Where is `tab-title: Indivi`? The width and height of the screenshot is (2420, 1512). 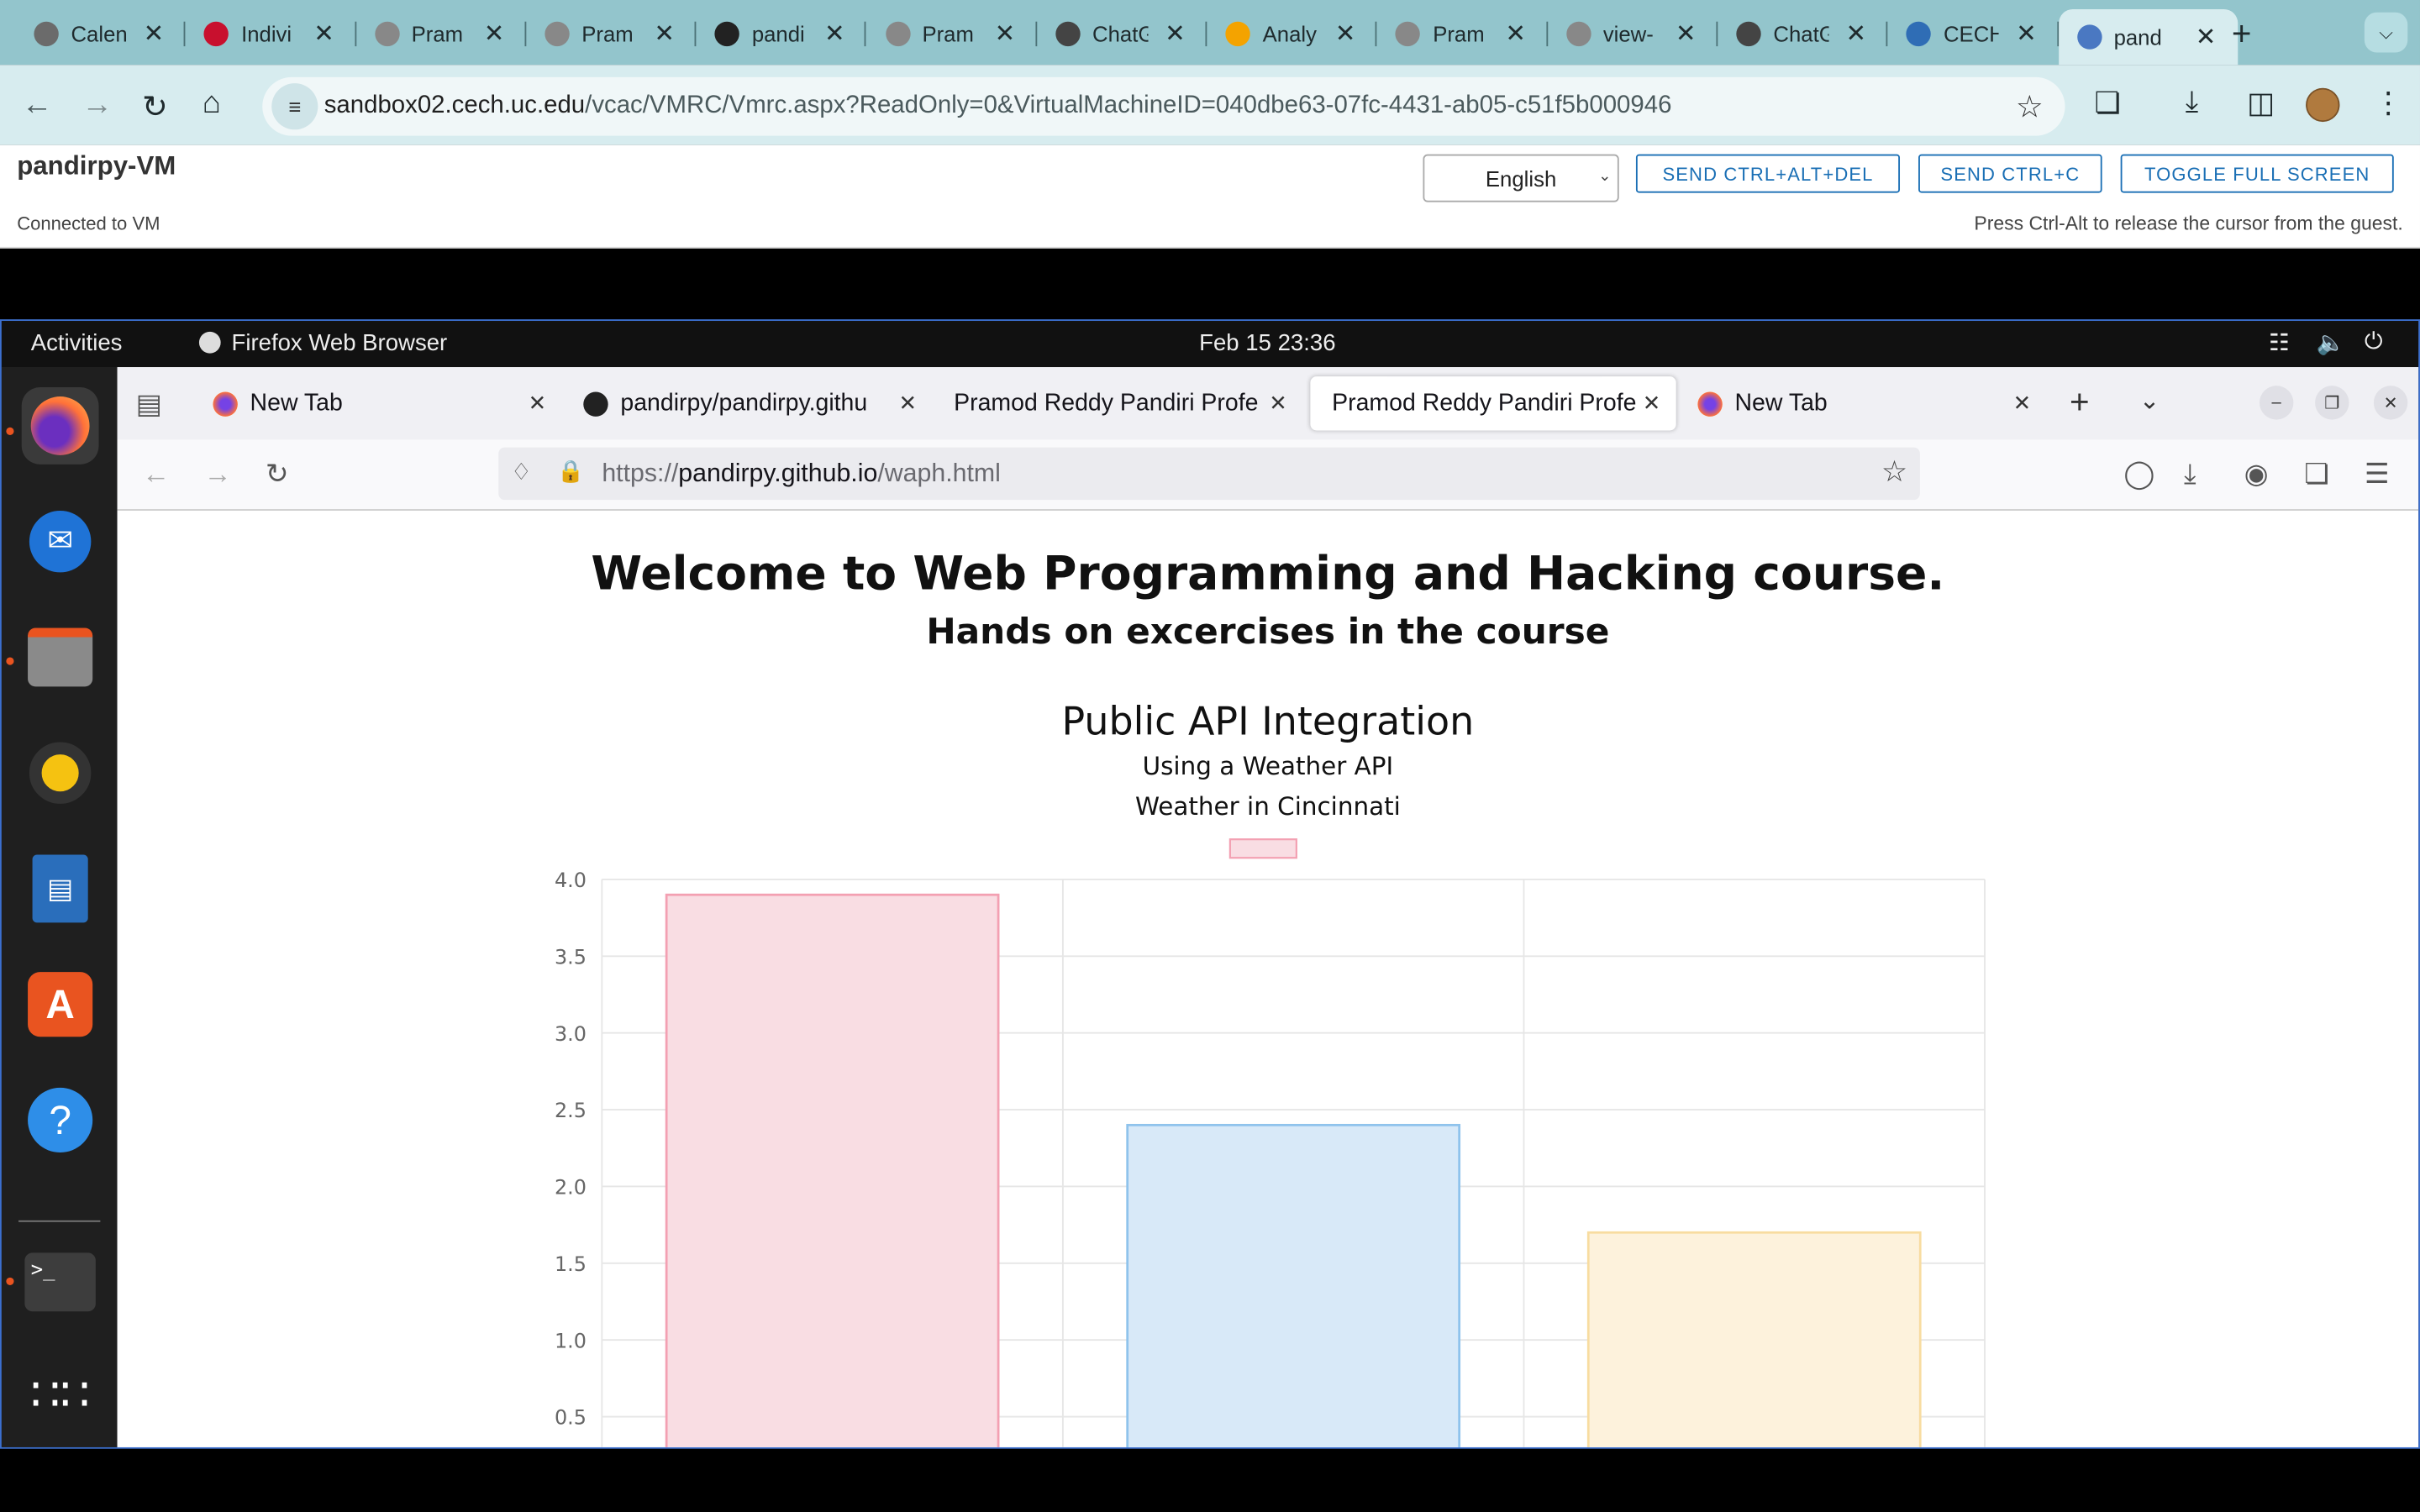
tab-title: Indivi is located at coordinates (266, 33).